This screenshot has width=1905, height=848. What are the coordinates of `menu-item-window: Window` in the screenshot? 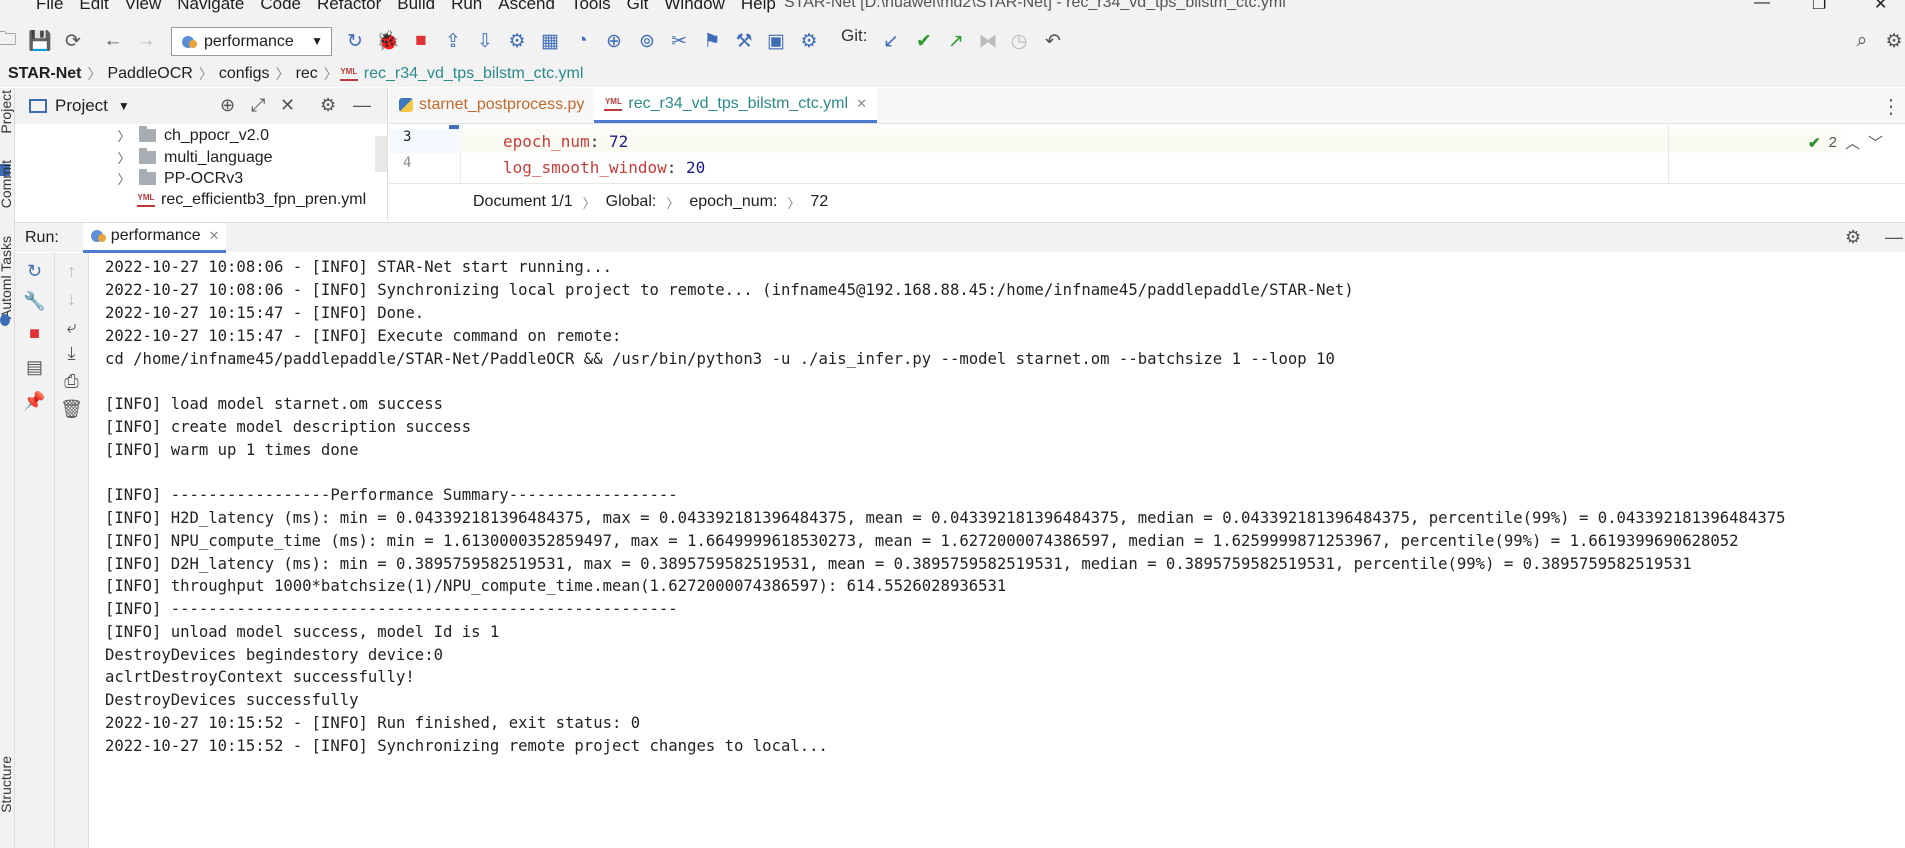 It's located at (694, 7).